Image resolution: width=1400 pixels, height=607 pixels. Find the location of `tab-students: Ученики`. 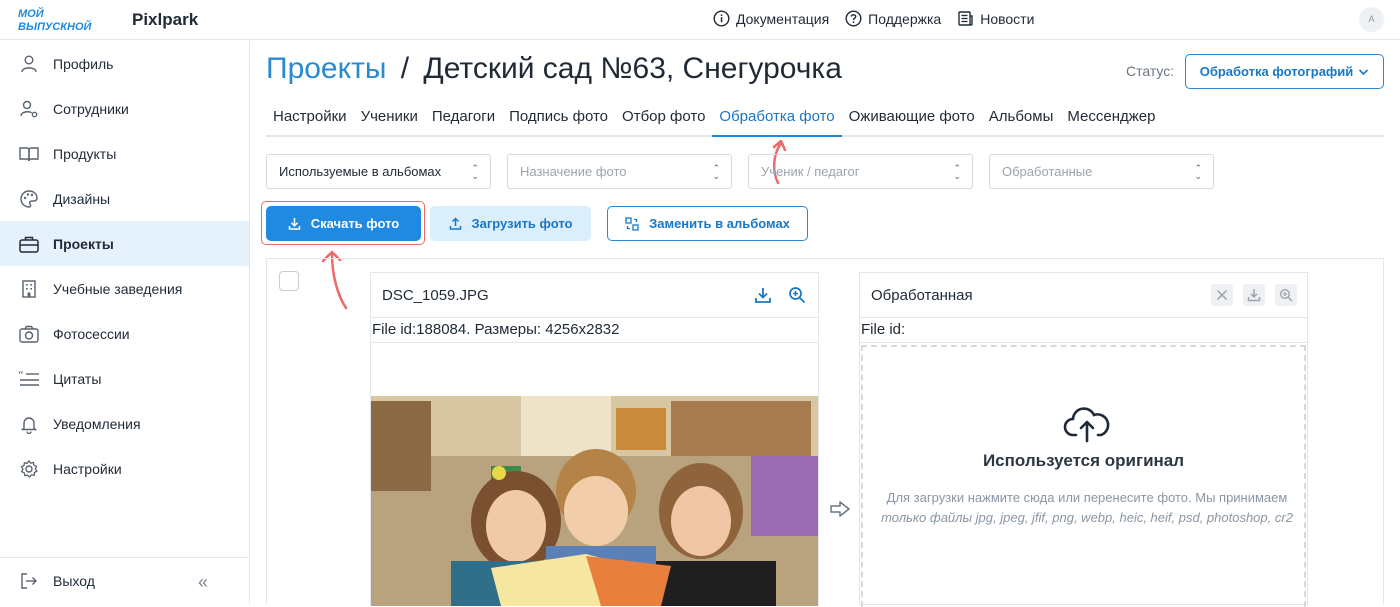

tab-students: Ученики is located at coordinates (389, 118).